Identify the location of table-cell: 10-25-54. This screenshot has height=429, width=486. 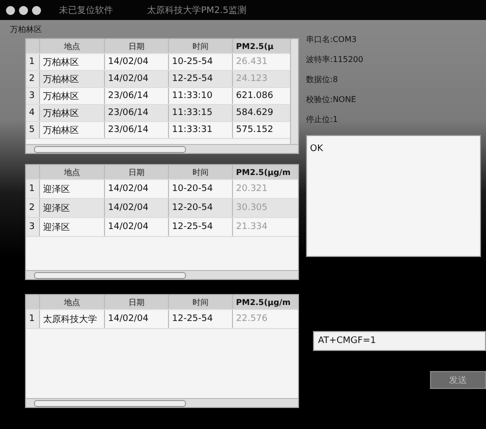
(201, 62).